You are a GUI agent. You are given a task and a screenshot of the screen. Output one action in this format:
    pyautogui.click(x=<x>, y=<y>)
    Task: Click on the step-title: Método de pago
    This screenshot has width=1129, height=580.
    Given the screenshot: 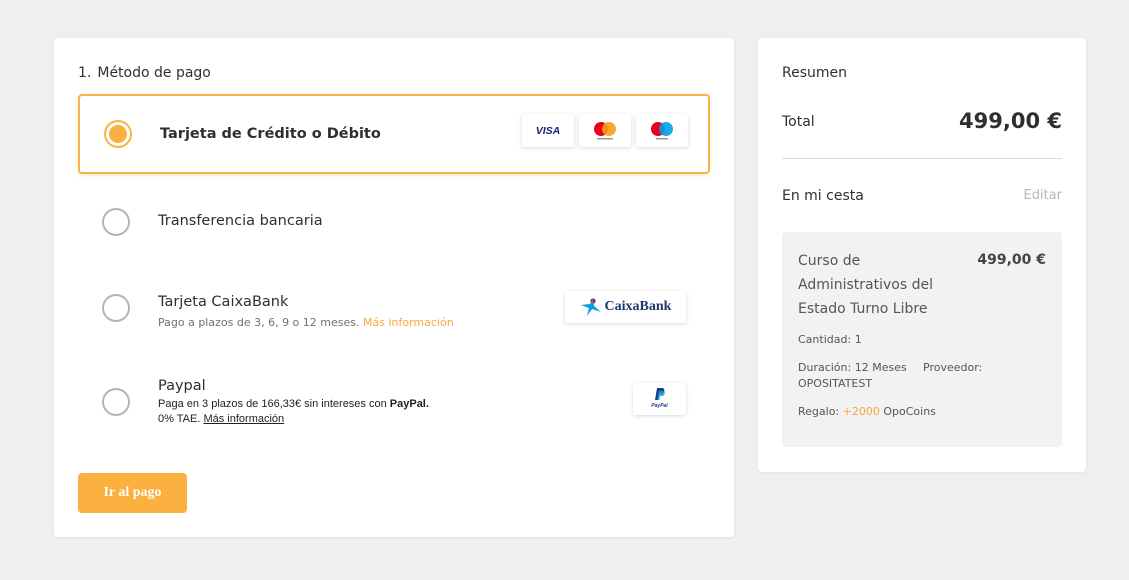 What is the action you would take?
    pyautogui.click(x=154, y=73)
    